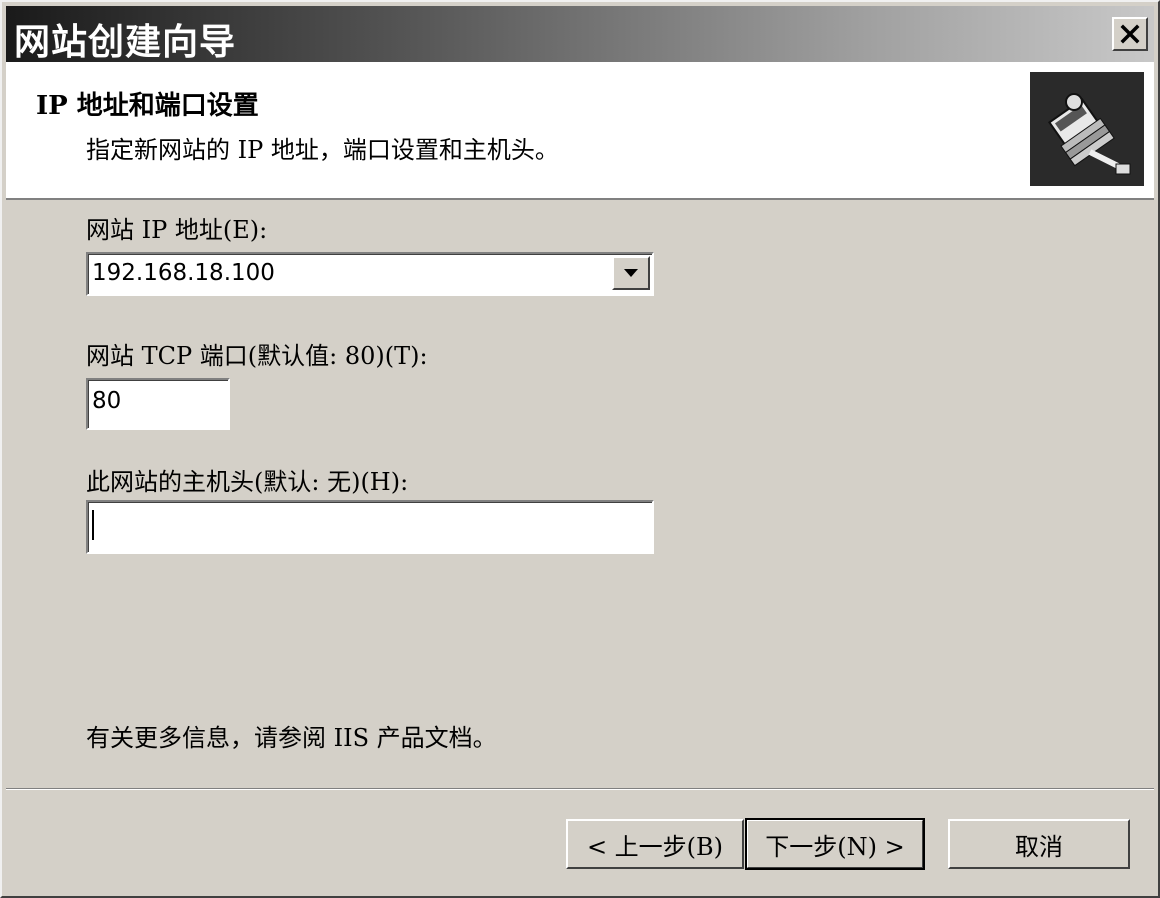 The image size is (1160, 898). Describe the element at coordinates (107, 401) in the screenshot. I see `tcp-port-value: 80` at that location.